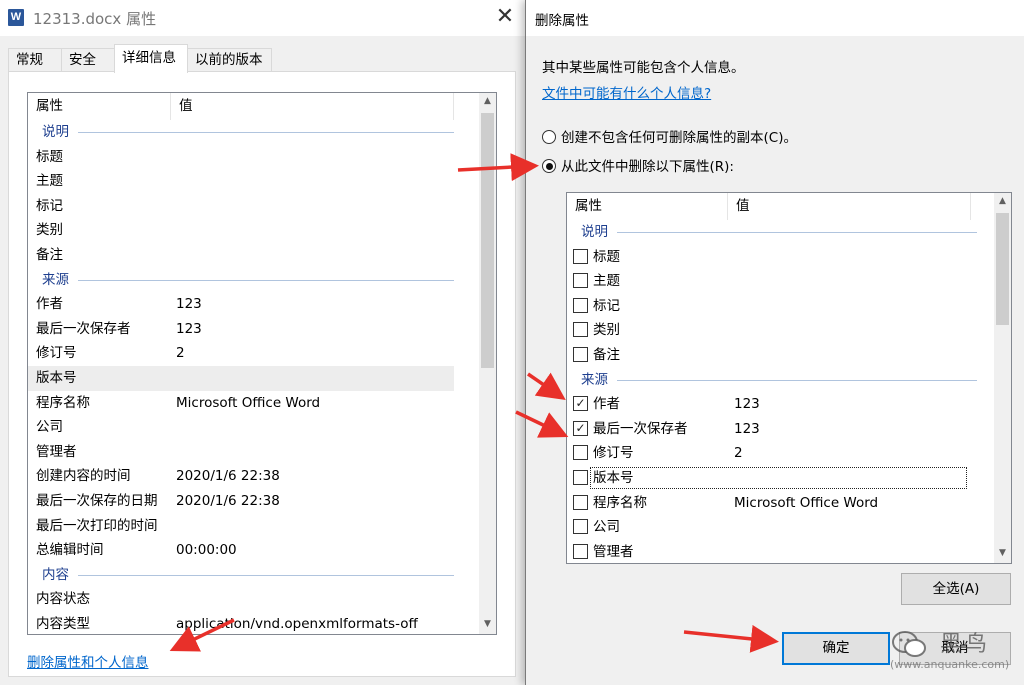  Describe the element at coordinates (63, 599) in the screenshot. I see `property-name: 内容状态` at that location.